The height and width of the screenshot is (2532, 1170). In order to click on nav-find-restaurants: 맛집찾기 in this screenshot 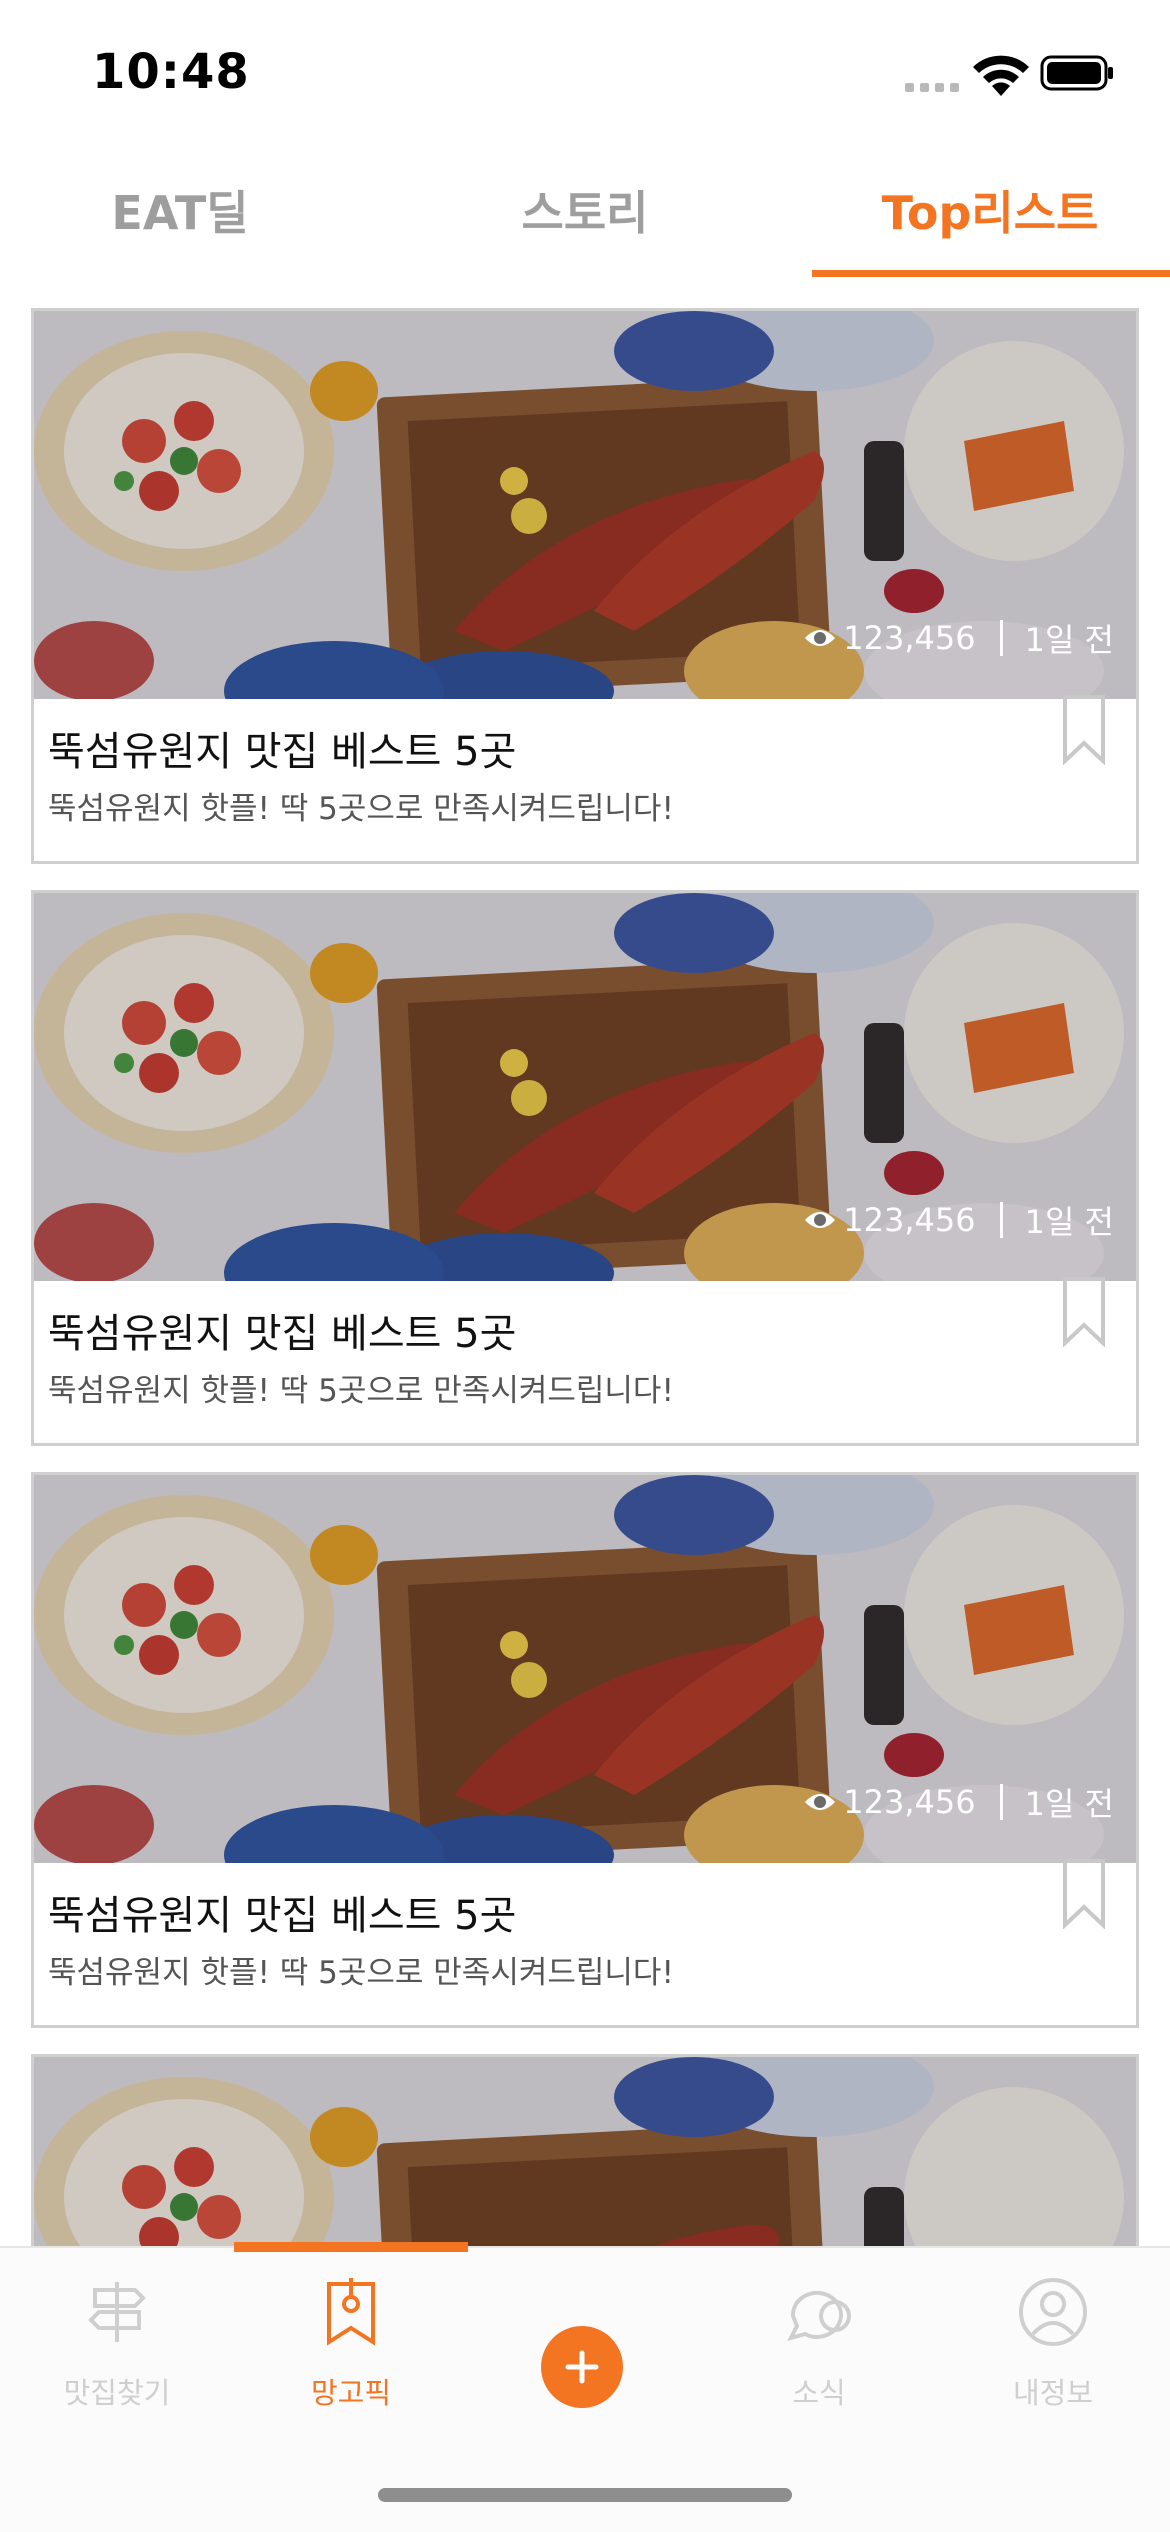, I will do `click(117, 2361)`.